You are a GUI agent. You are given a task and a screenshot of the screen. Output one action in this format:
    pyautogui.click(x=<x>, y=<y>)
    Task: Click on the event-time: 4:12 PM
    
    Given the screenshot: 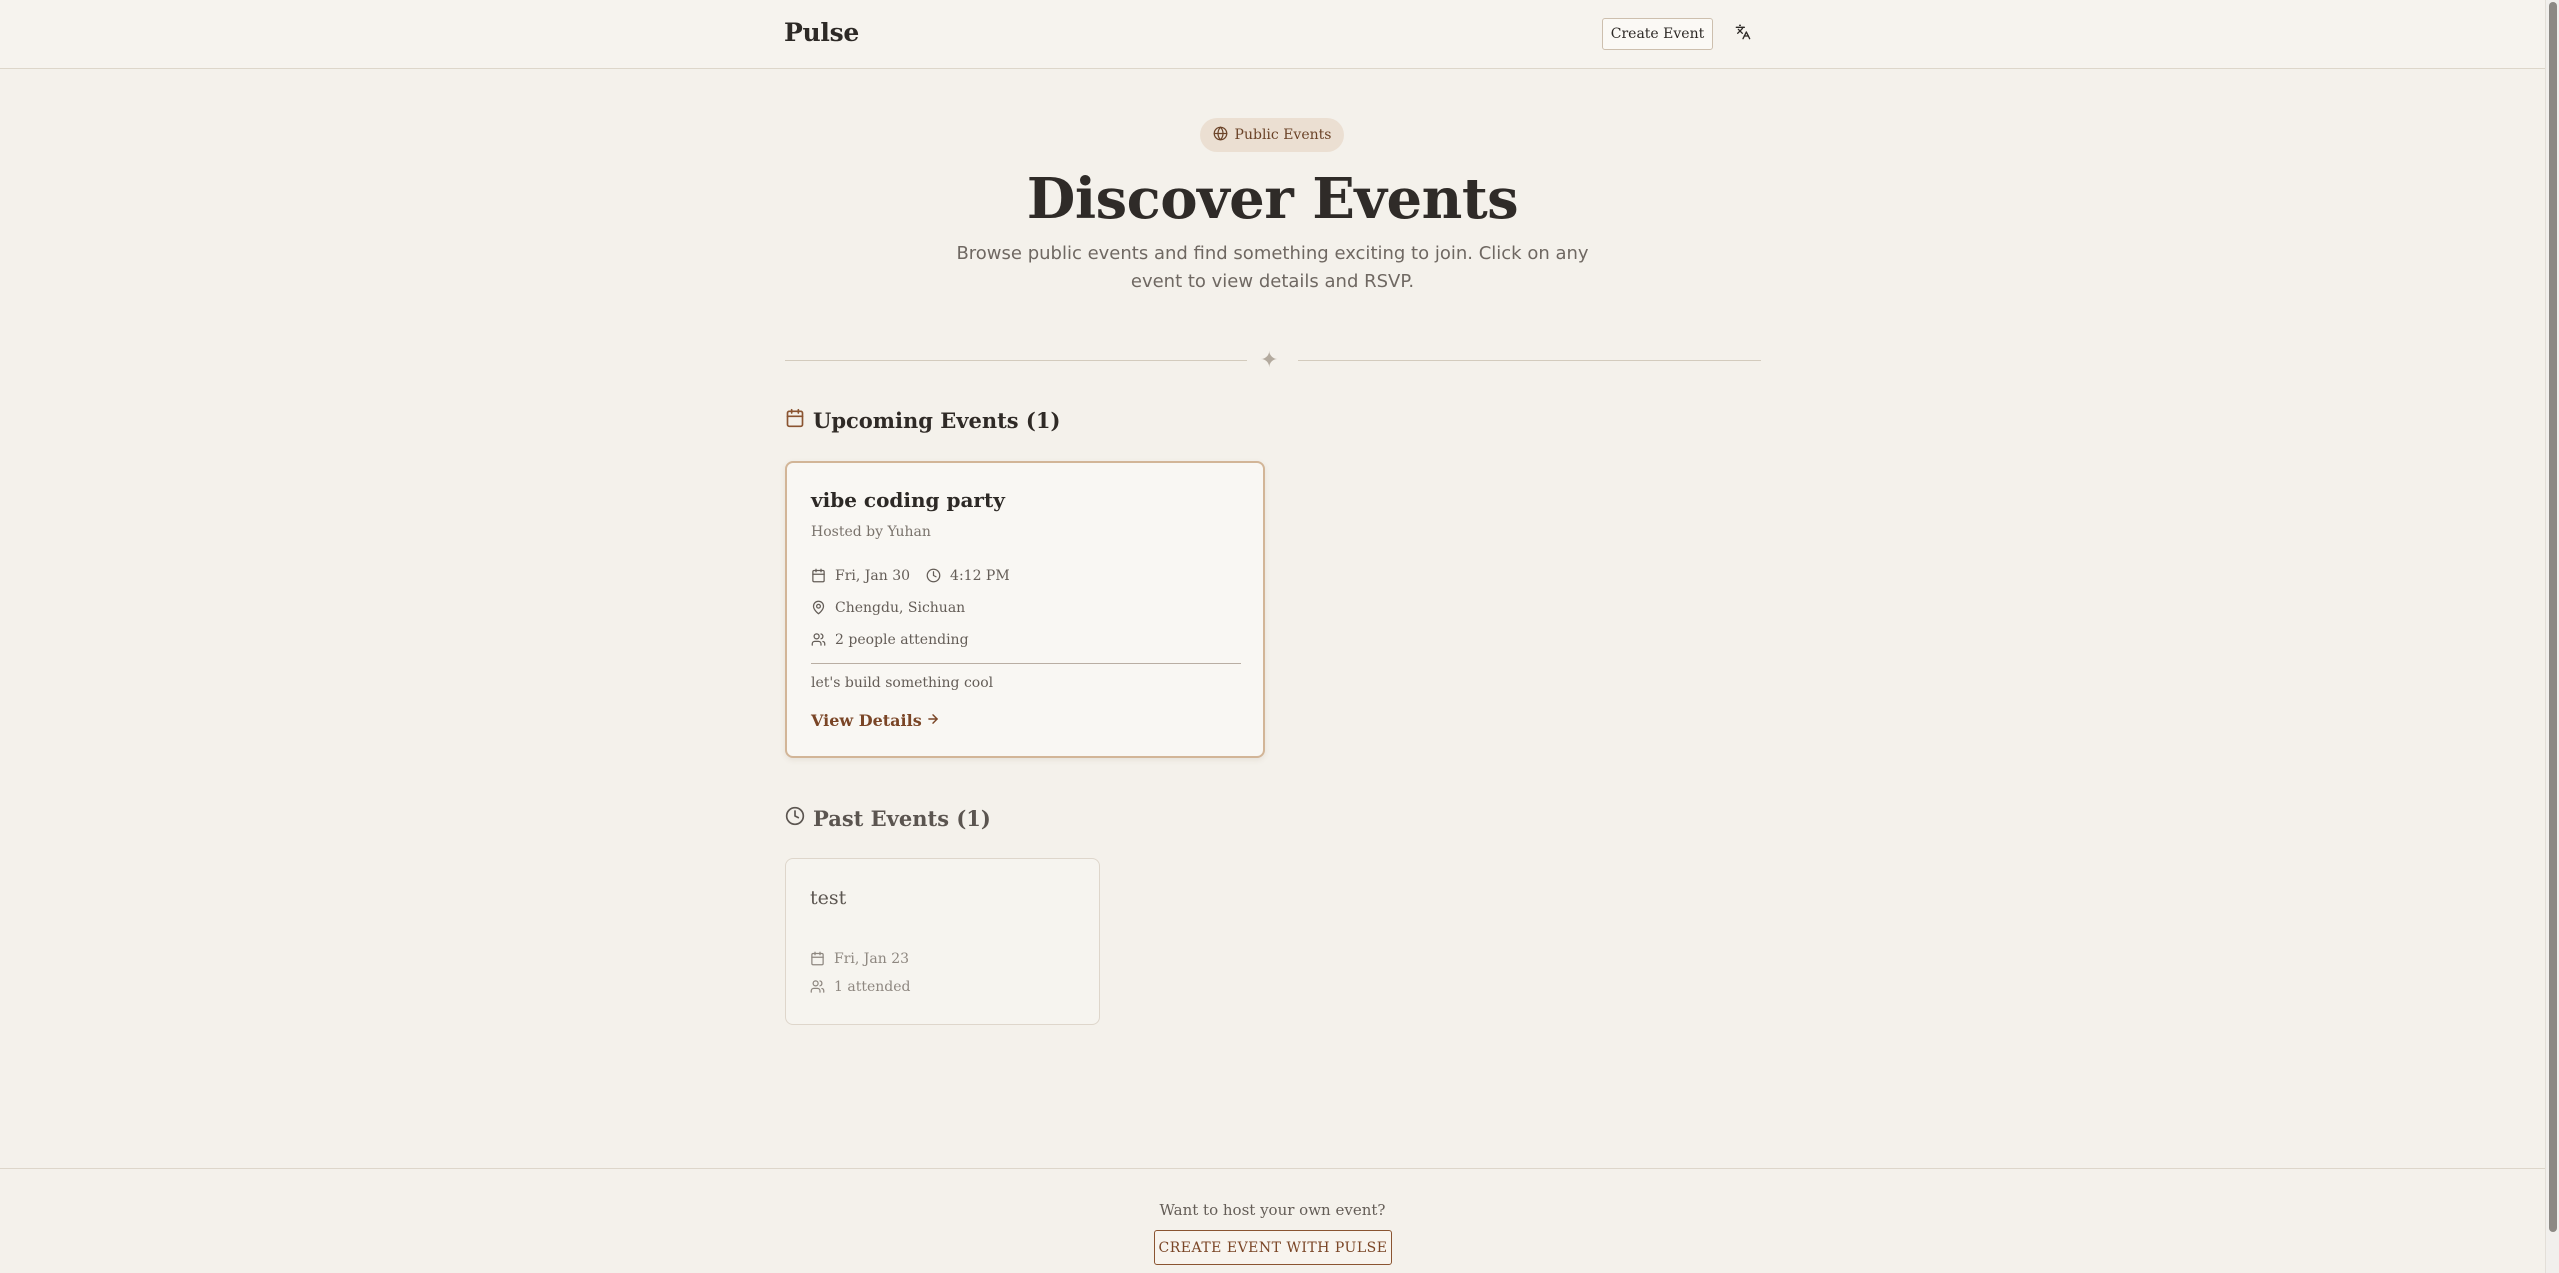 What is the action you would take?
    pyautogui.click(x=980, y=576)
    